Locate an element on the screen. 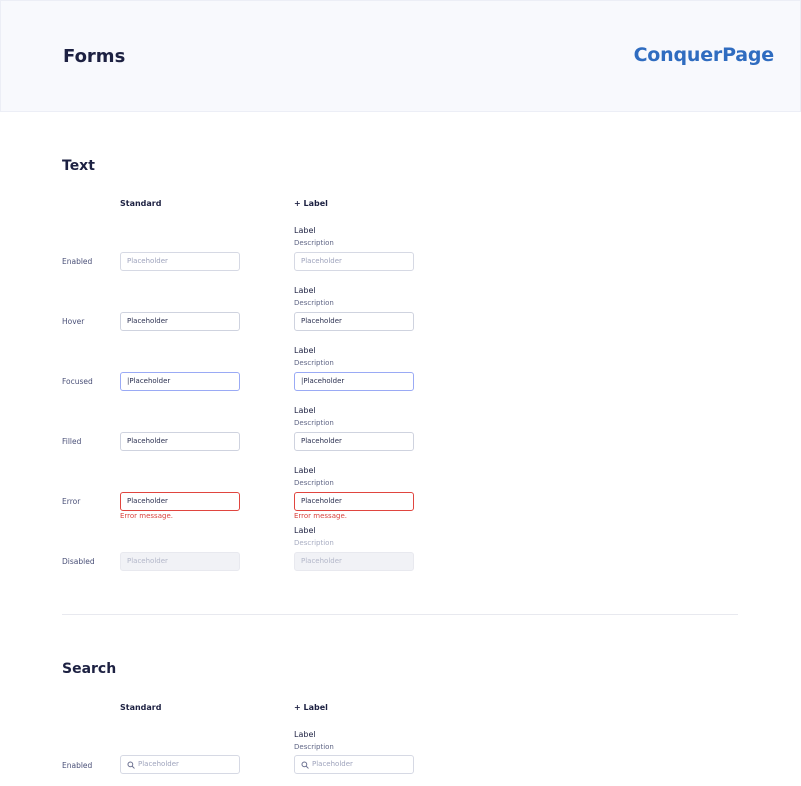 The image size is (801, 786). section-divider is located at coordinates (400, 614).